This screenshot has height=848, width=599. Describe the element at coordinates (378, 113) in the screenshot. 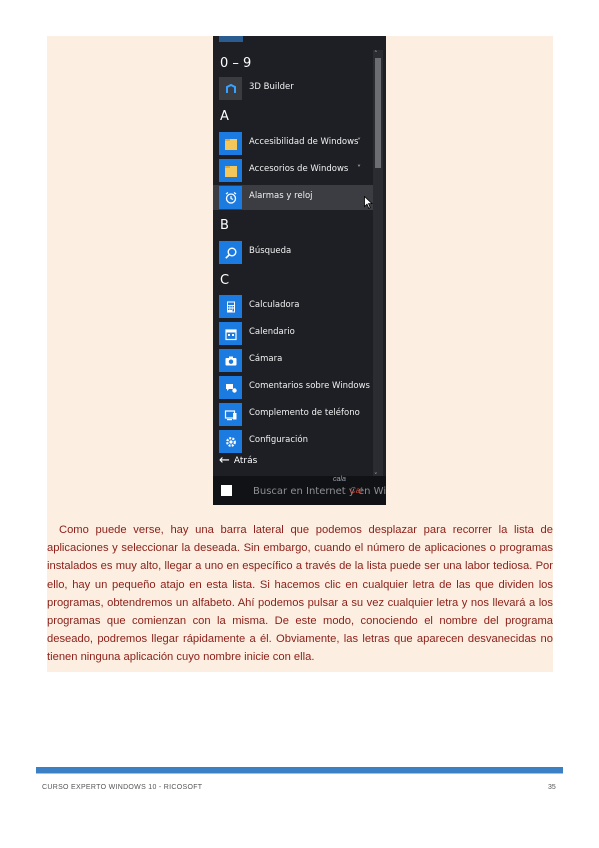

I see `scrollbar-thumb` at that location.